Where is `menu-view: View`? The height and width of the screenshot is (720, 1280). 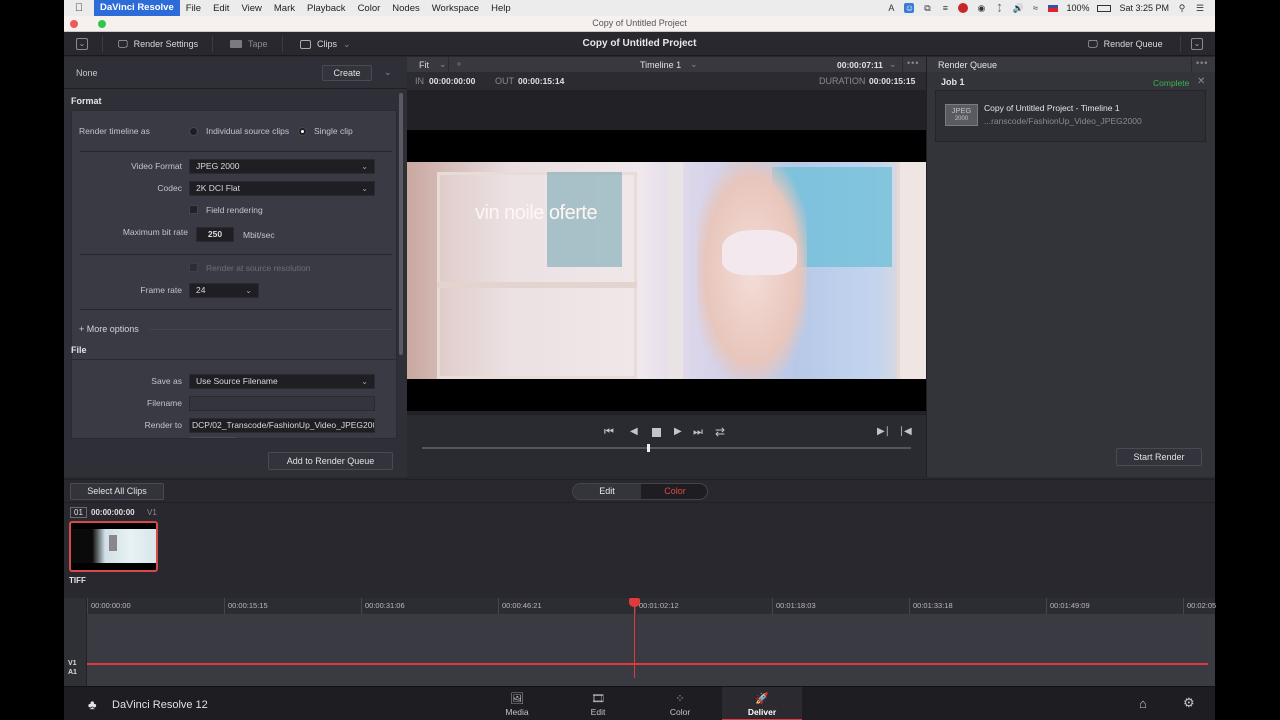
menu-view: View is located at coordinates (251, 8).